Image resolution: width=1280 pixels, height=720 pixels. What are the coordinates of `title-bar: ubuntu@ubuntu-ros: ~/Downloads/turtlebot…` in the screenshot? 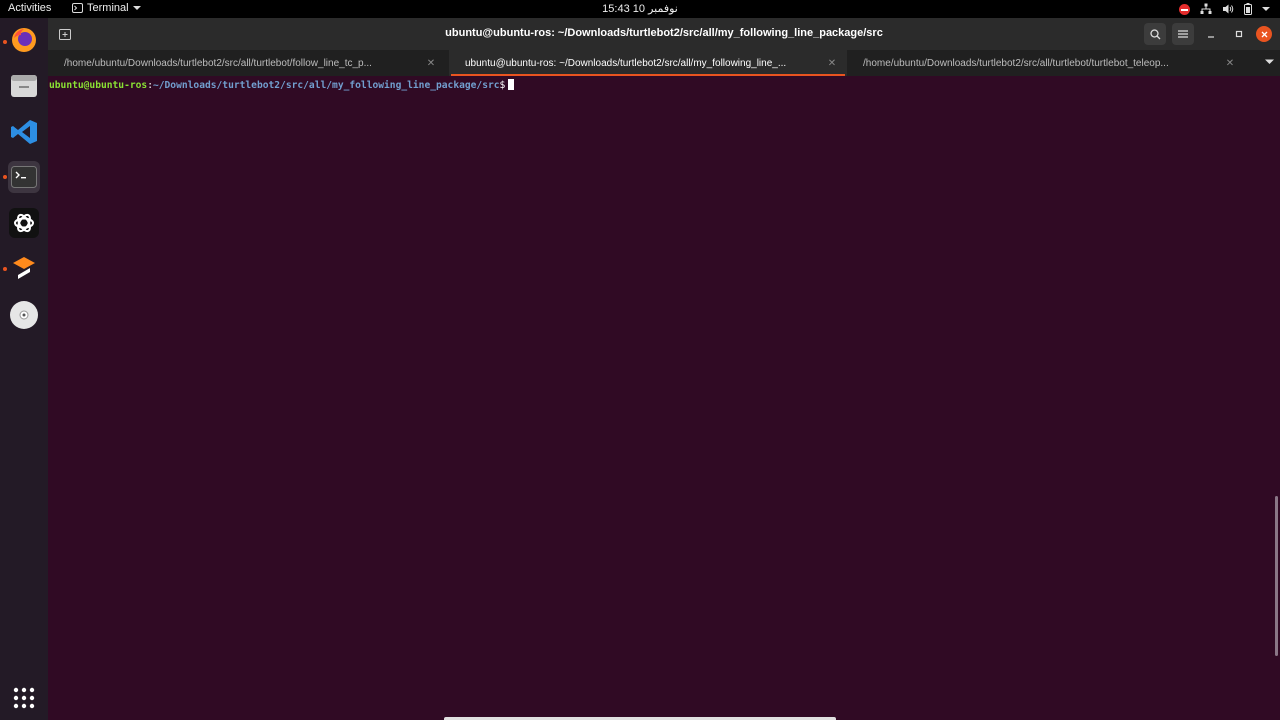 It's located at (664, 34).